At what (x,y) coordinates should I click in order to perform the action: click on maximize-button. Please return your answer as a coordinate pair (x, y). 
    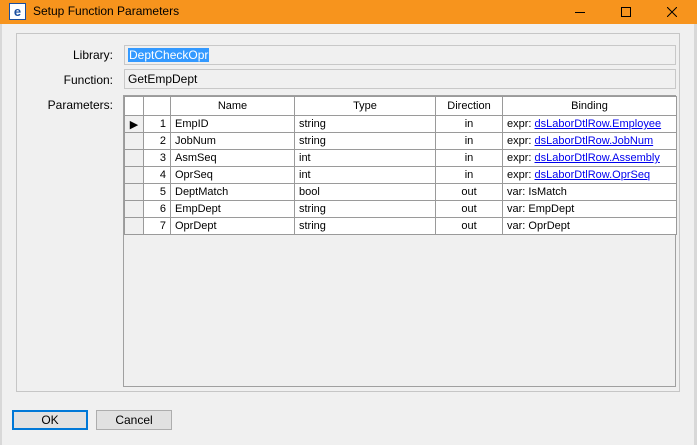
    Looking at the image, I should click on (626, 12).